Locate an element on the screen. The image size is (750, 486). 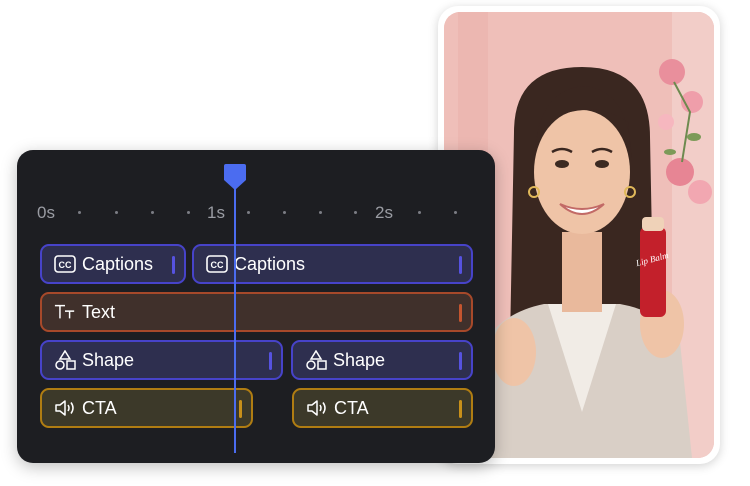
text-clip: Text is located at coordinates (256, 312).